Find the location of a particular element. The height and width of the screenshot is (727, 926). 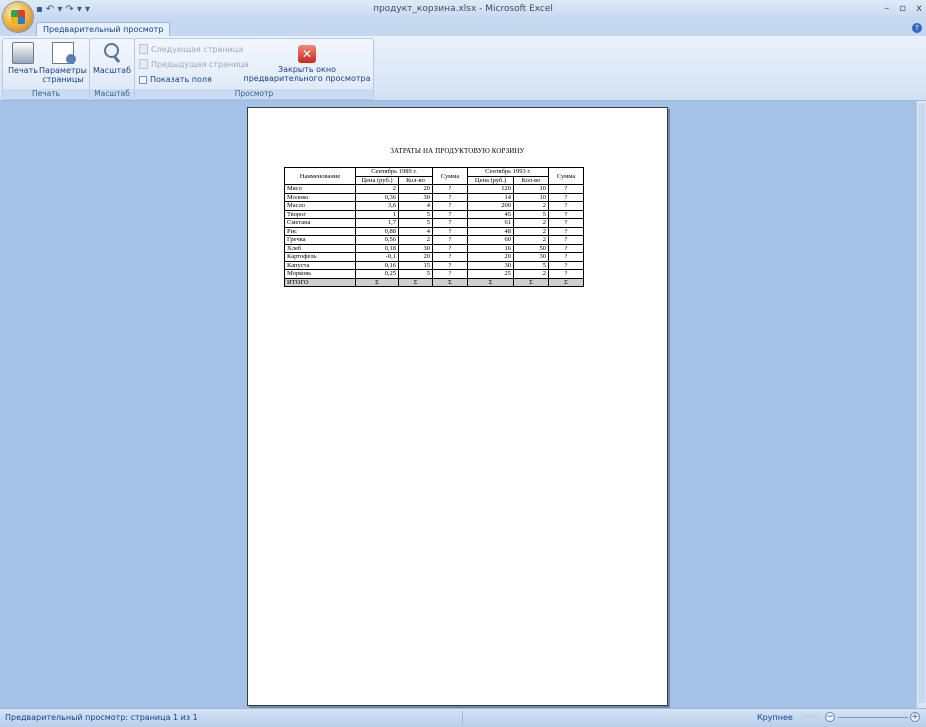

table-row: Мясо 2 20? 120 10? is located at coordinates (434, 189).